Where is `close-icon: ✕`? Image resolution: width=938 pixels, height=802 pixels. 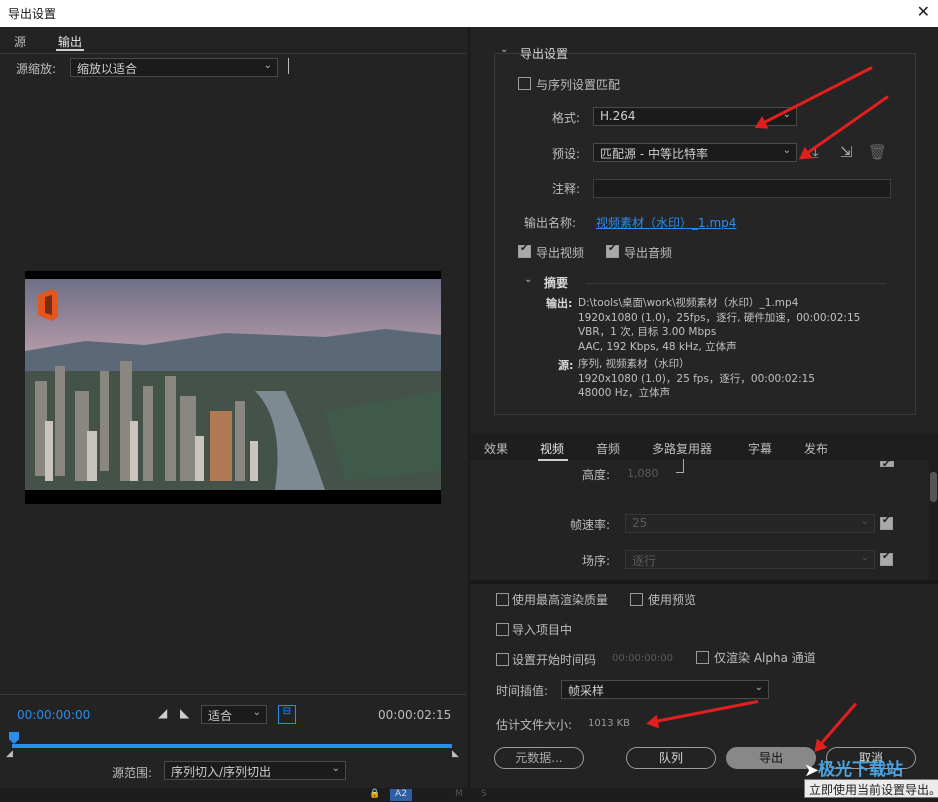
close-icon: ✕ is located at coordinates (923, 11).